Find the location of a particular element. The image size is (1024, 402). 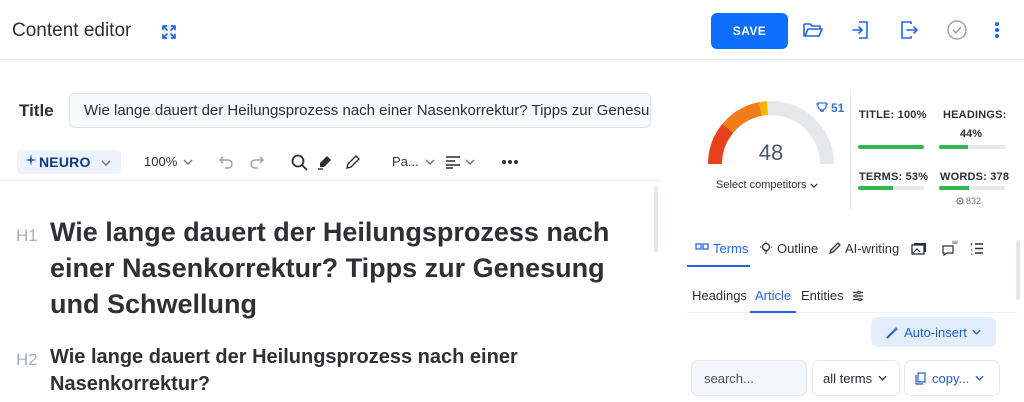

folder-open-icon is located at coordinates (813, 30).